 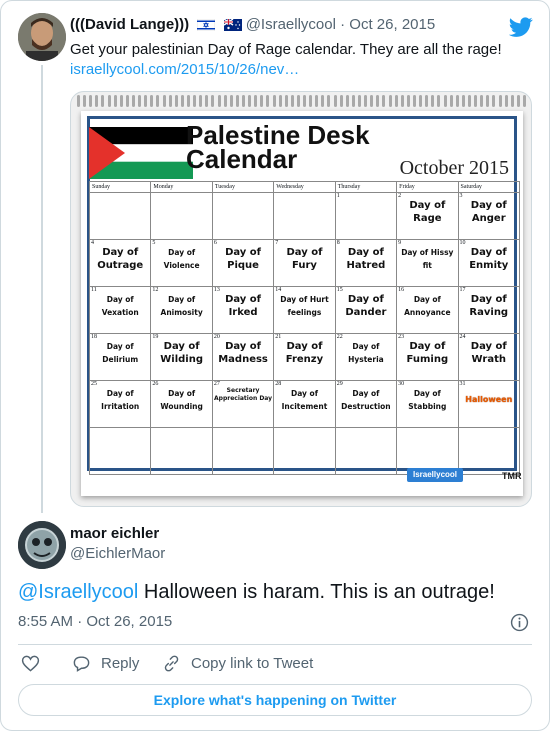 I want to click on day-number: 1, so click(x=338, y=196).